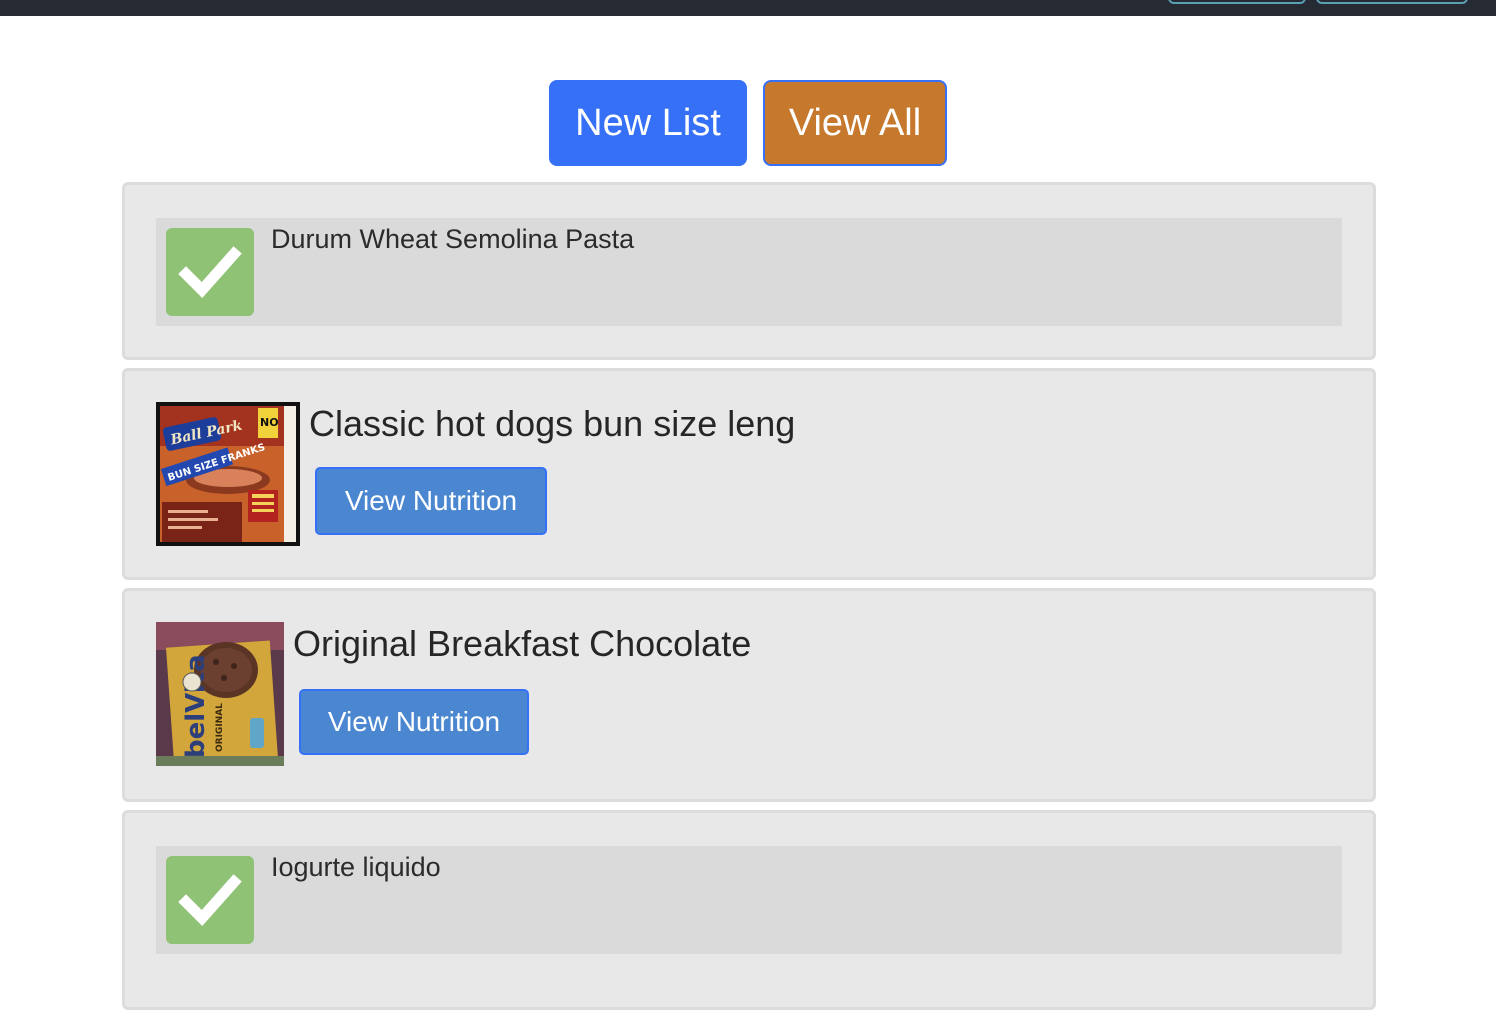  What do you see at coordinates (522, 643) in the screenshot?
I see `product-title: Original Breakfast Chocolate` at bounding box center [522, 643].